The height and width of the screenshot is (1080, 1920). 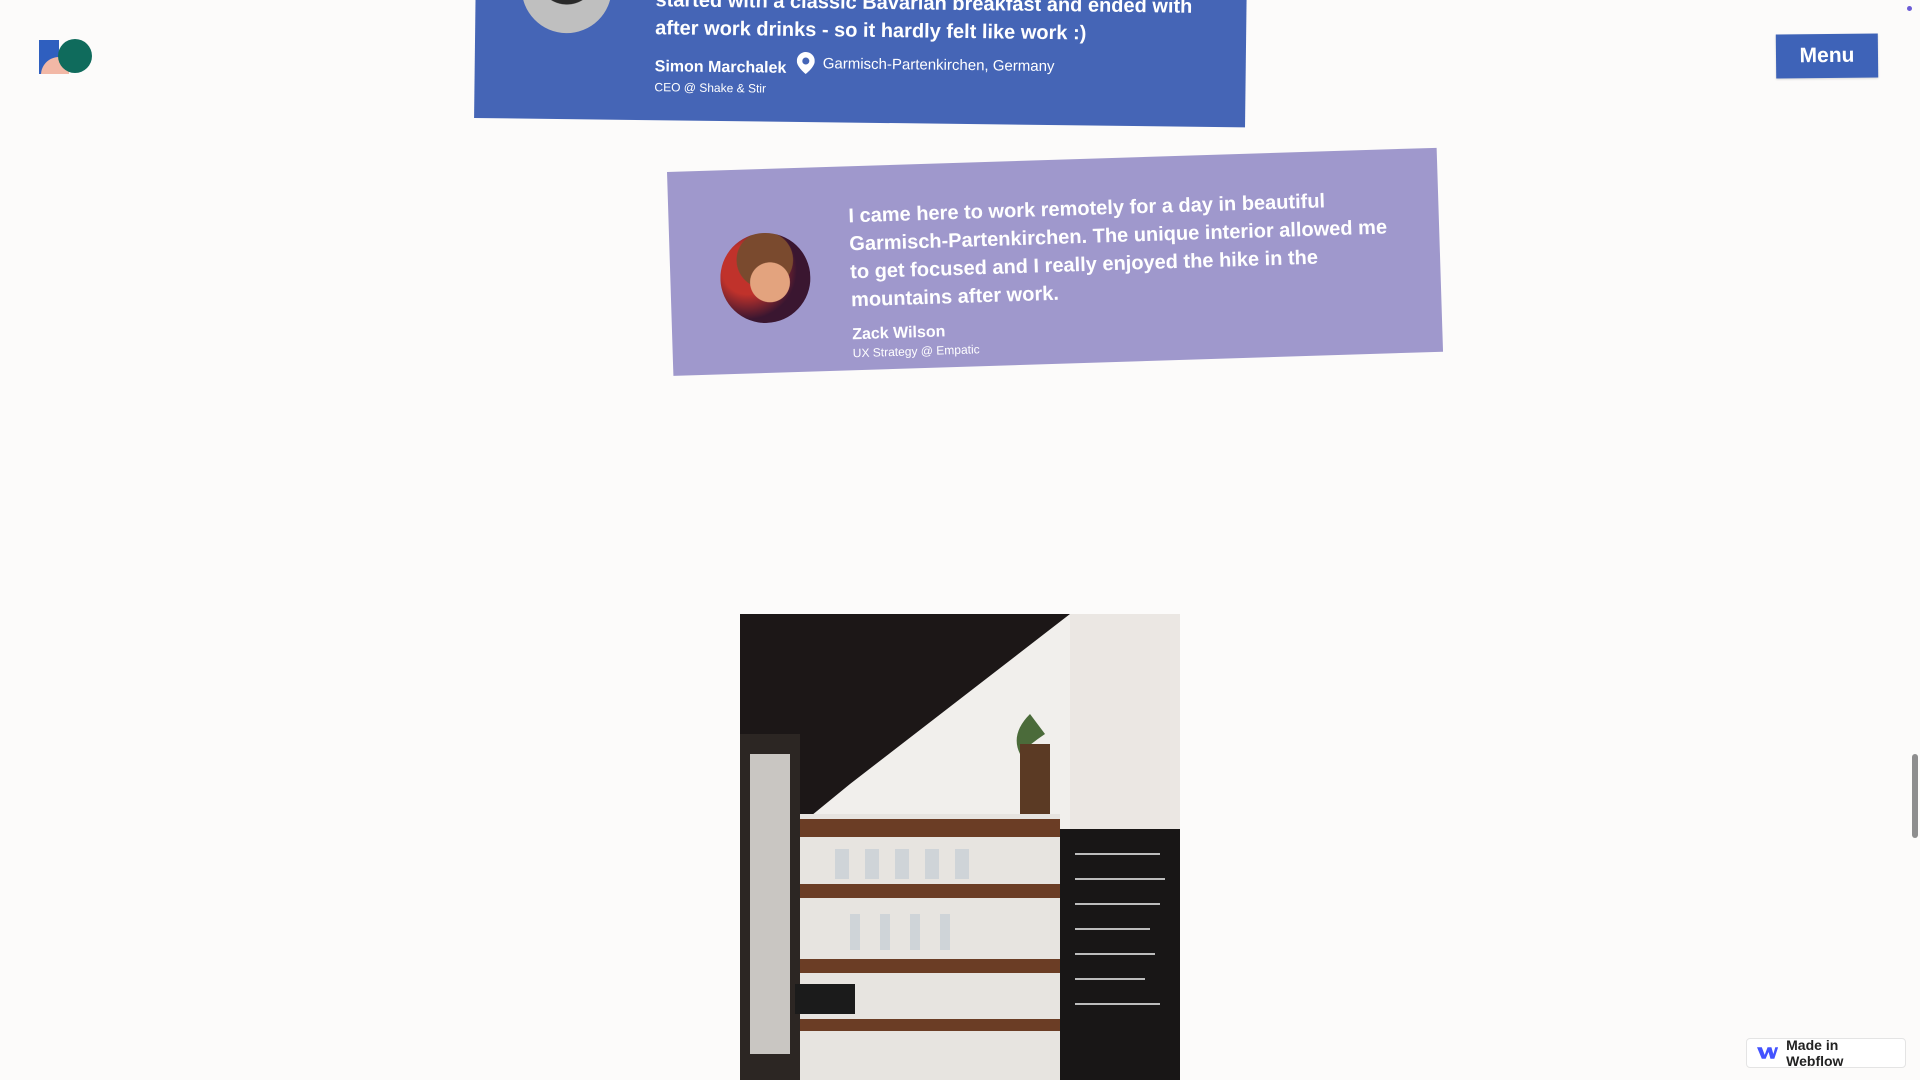 I want to click on location: Garmisch-Partenkirchen, Germany, so click(x=925, y=64).